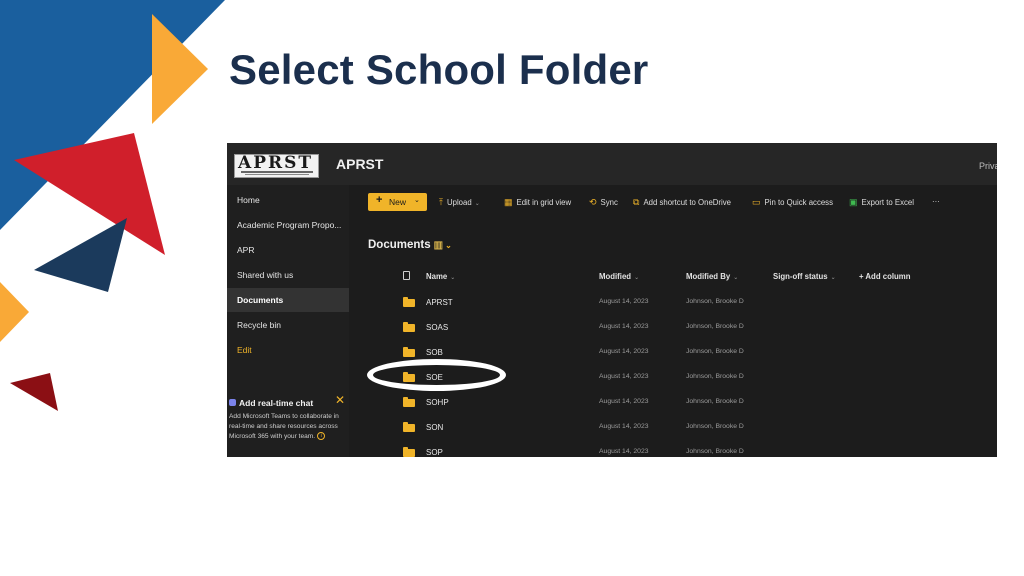 The height and width of the screenshot is (576, 1024). What do you see at coordinates (434, 352) in the screenshot?
I see `folder-name: SOB` at bounding box center [434, 352].